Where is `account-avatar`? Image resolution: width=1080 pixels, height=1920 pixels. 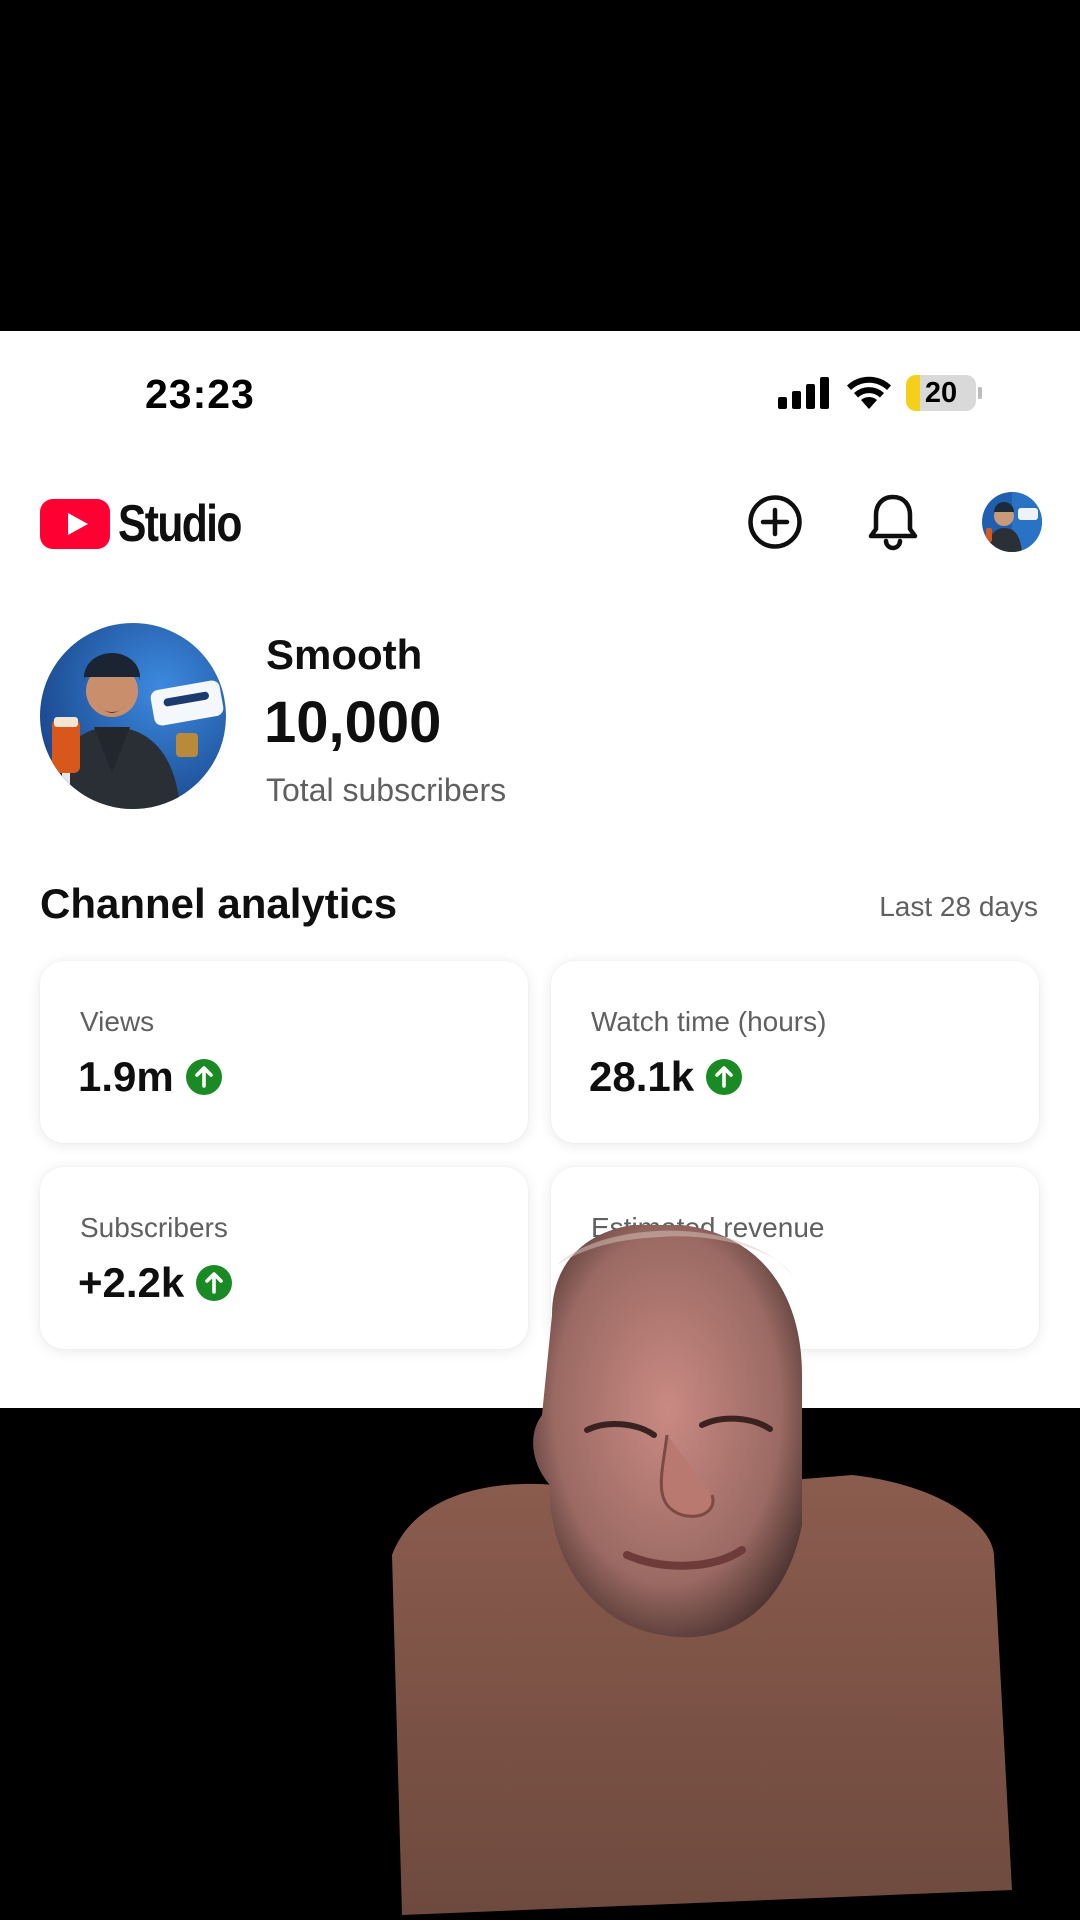 account-avatar is located at coordinates (1012, 522).